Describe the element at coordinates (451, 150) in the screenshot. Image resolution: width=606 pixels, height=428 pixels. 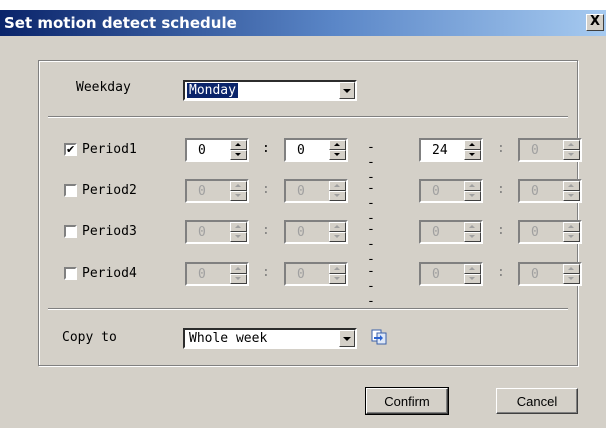
I see `time-spinner-end-hour: 24` at that location.